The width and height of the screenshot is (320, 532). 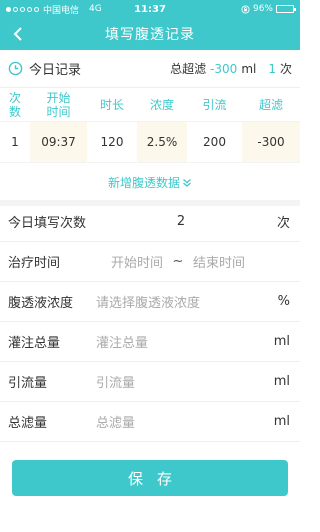 I want to click on concentration-unit: %, so click(x=283, y=301).